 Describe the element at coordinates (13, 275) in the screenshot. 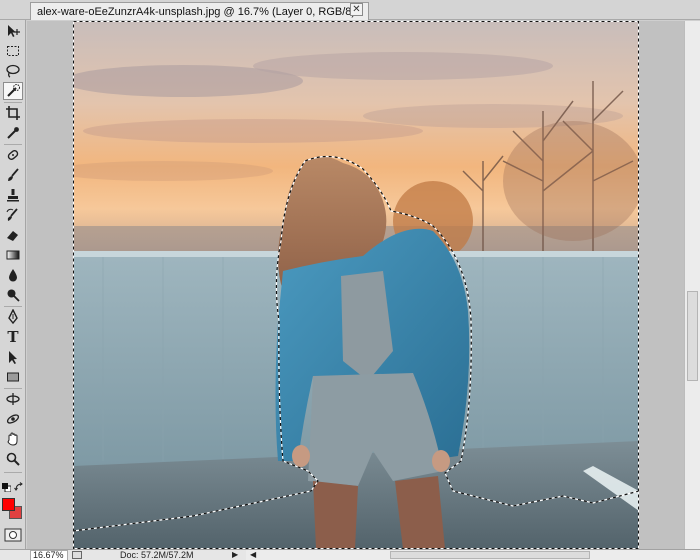

I see `blur-icon` at that location.